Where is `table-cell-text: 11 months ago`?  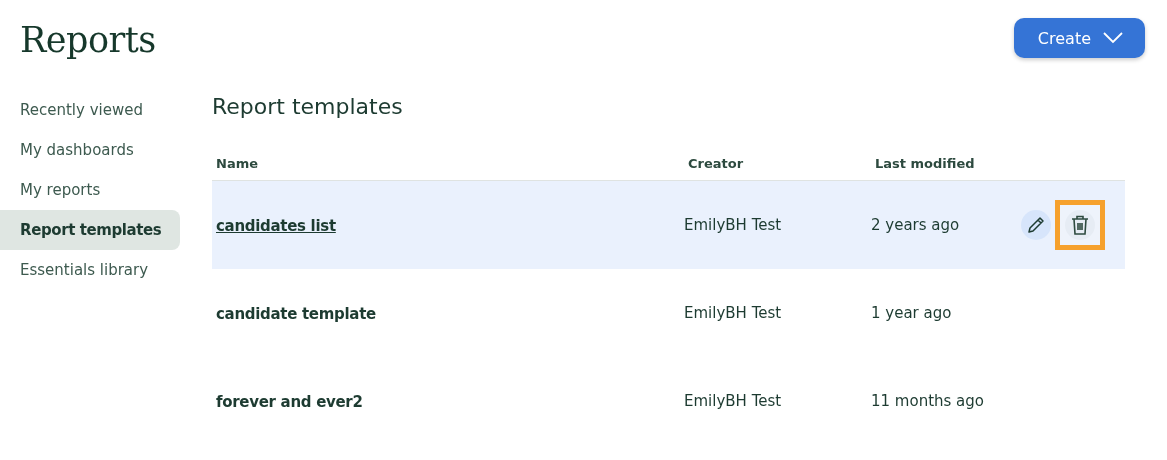 table-cell-text: 11 months ago is located at coordinates (928, 401).